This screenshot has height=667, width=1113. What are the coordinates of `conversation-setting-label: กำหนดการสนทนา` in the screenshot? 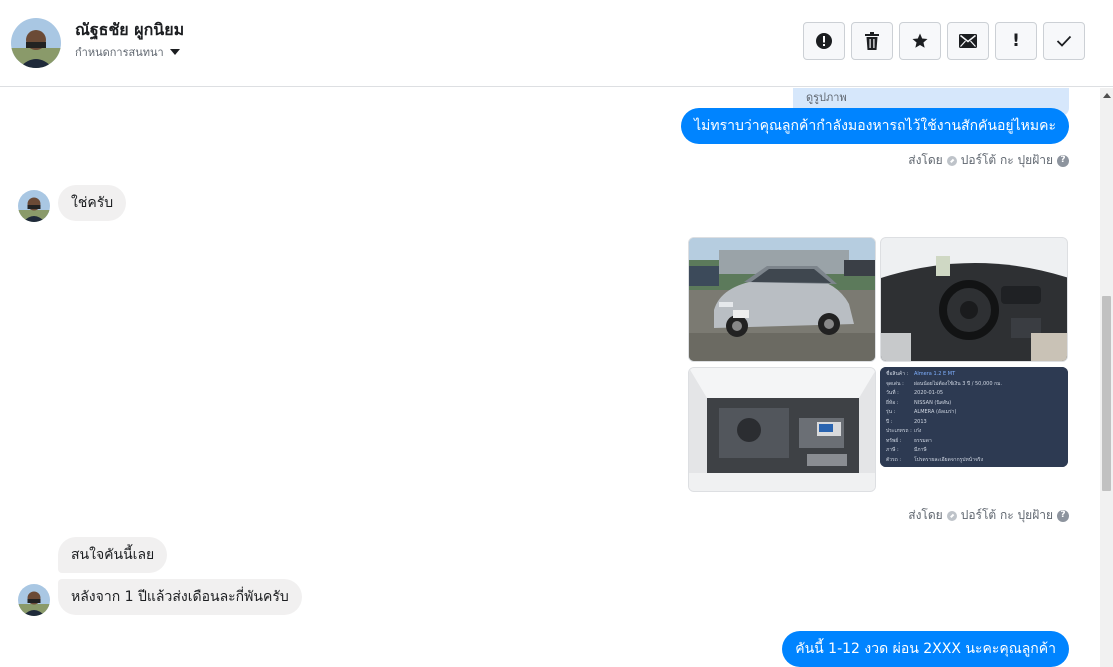 It's located at (119, 52).